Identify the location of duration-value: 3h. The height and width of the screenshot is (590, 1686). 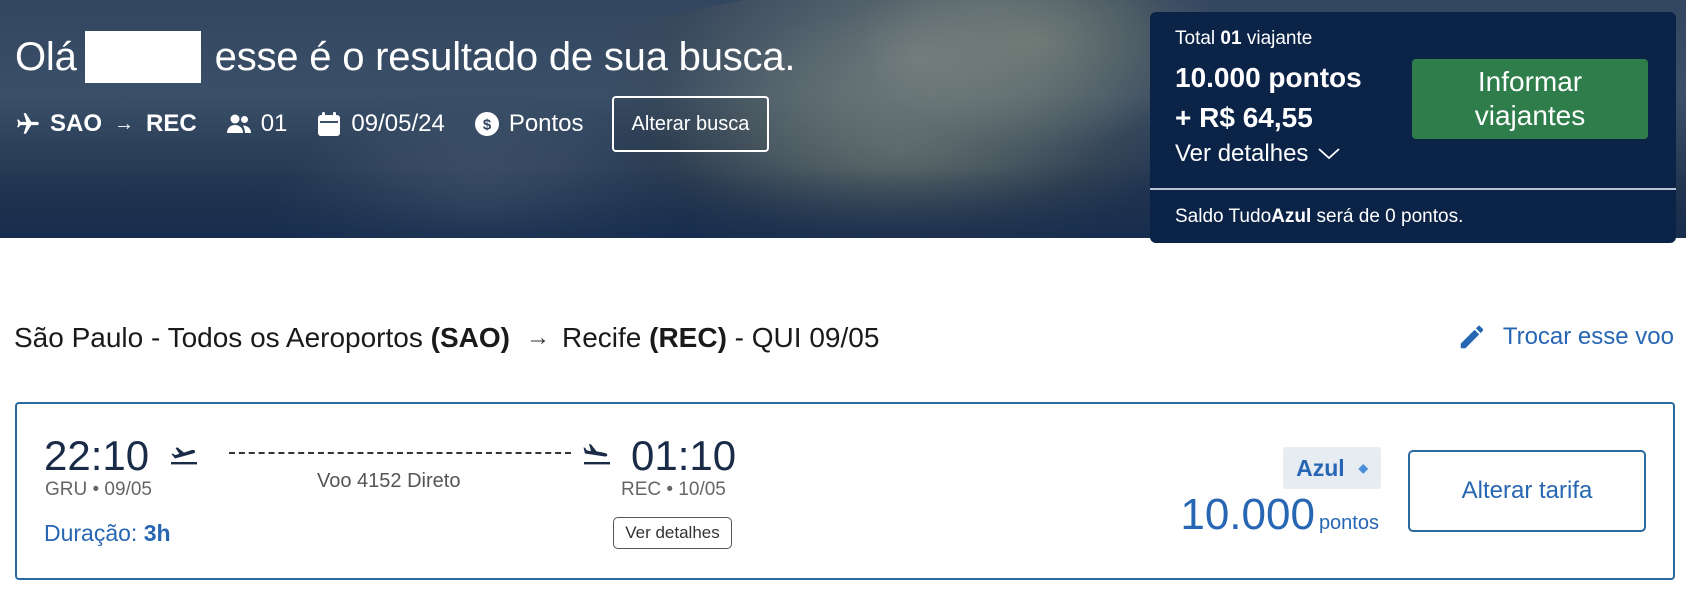
(157, 533).